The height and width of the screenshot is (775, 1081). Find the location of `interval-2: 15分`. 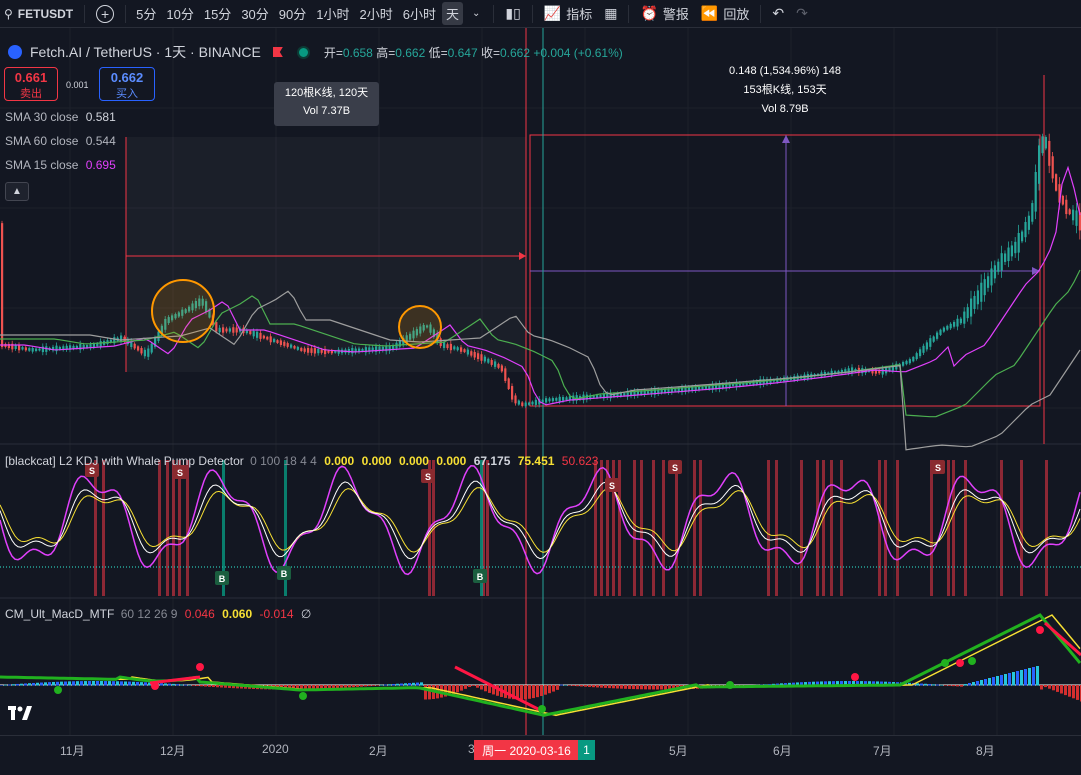

interval-2: 15分 is located at coordinates (217, 13).